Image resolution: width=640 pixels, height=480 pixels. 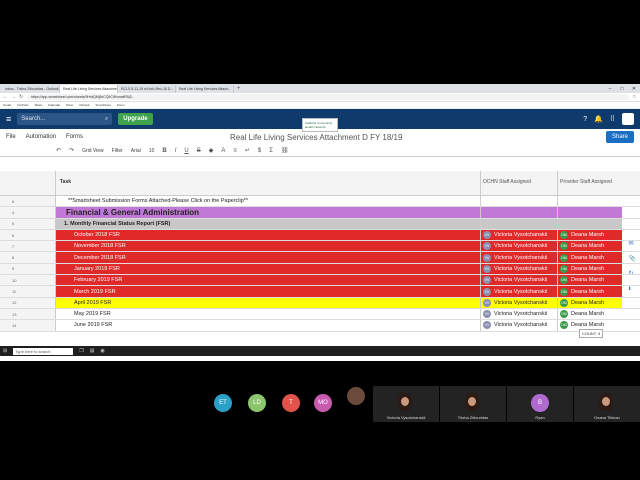 What do you see at coordinates (607, 404) in the screenshot?
I see `participant-tile: Deana Tillman` at bounding box center [607, 404].